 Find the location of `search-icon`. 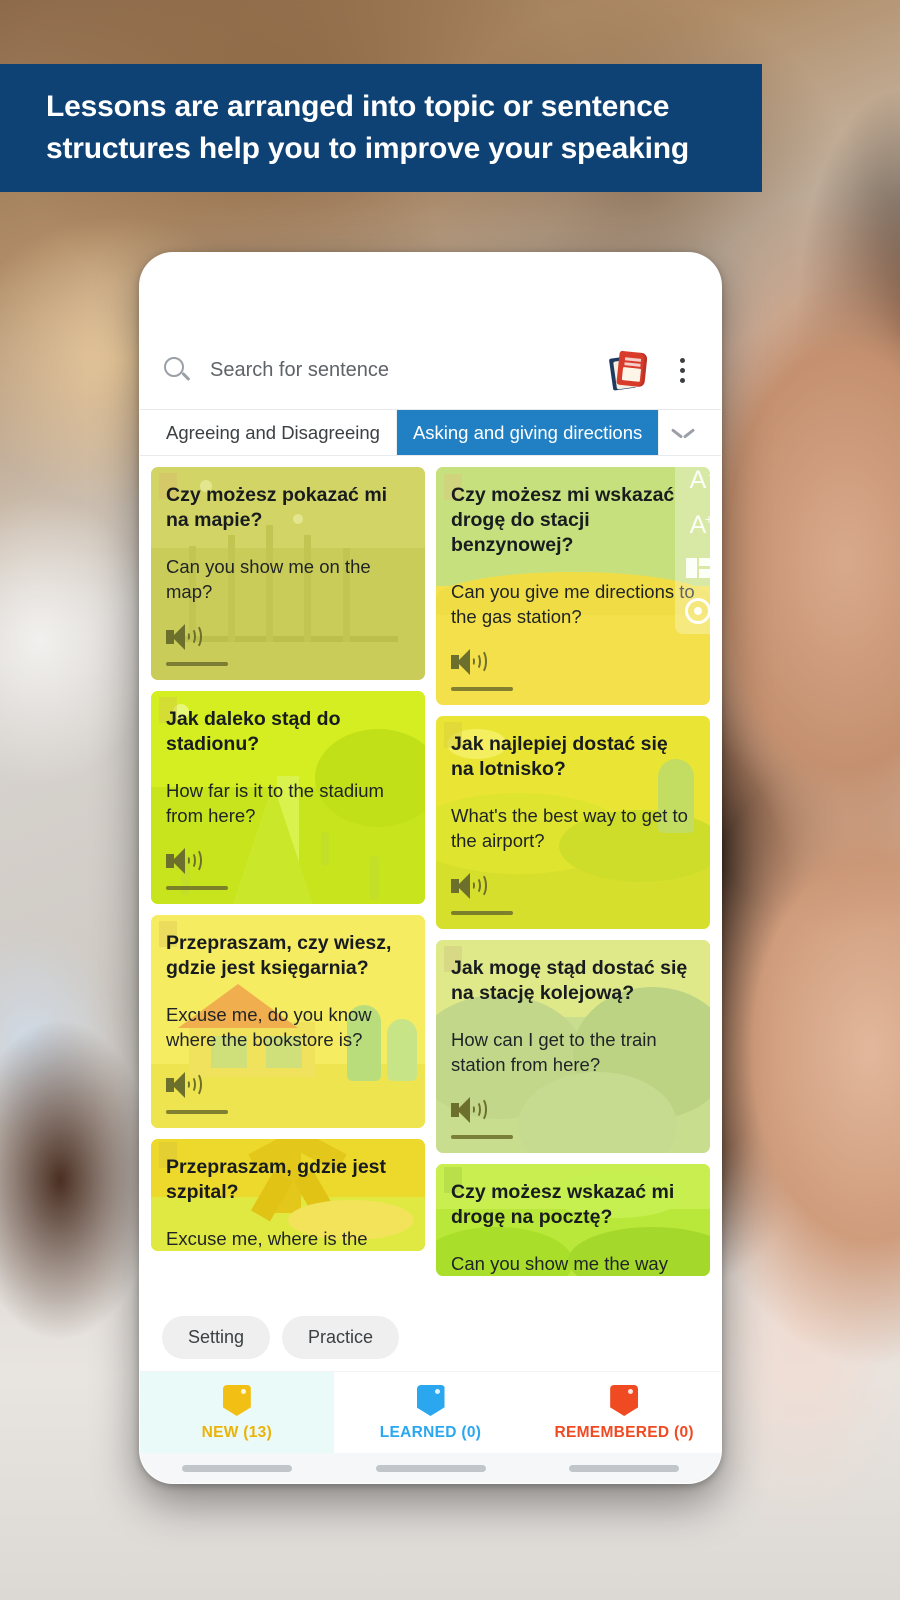

search-icon is located at coordinates (177, 370).